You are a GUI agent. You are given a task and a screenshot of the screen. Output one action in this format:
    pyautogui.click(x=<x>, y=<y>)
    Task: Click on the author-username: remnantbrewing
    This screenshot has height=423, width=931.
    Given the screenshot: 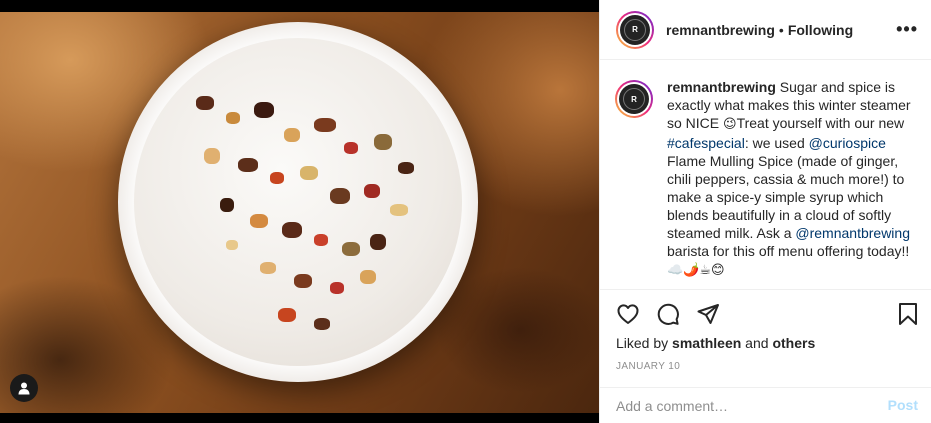 What is the action you would take?
    pyautogui.click(x=720, y=30)
    